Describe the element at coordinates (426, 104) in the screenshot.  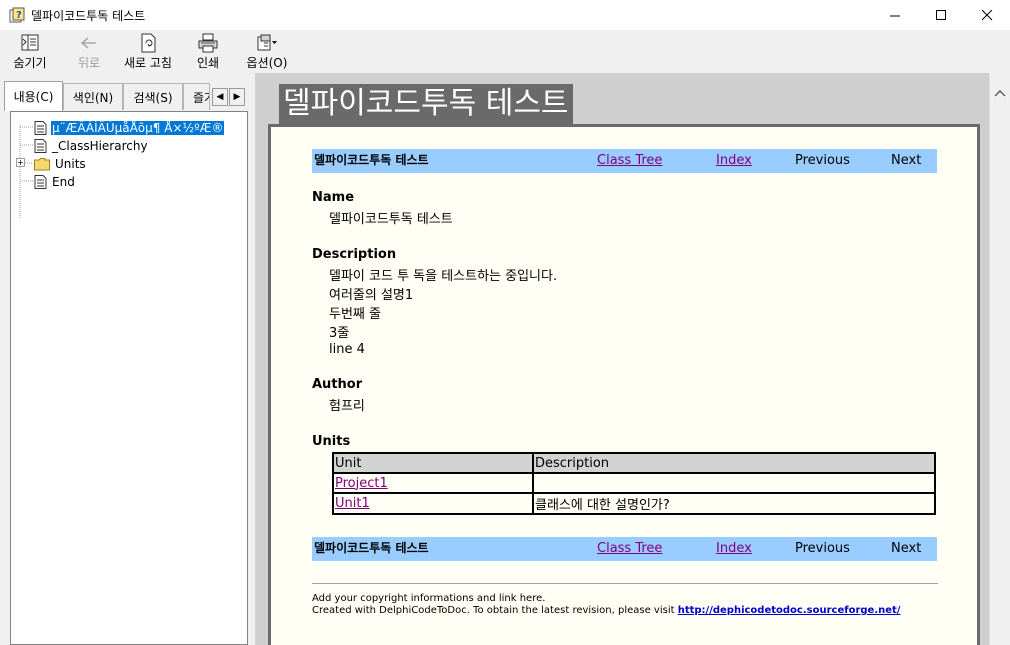
I see `page-title: 델파이코드투독 테스트` at that location.